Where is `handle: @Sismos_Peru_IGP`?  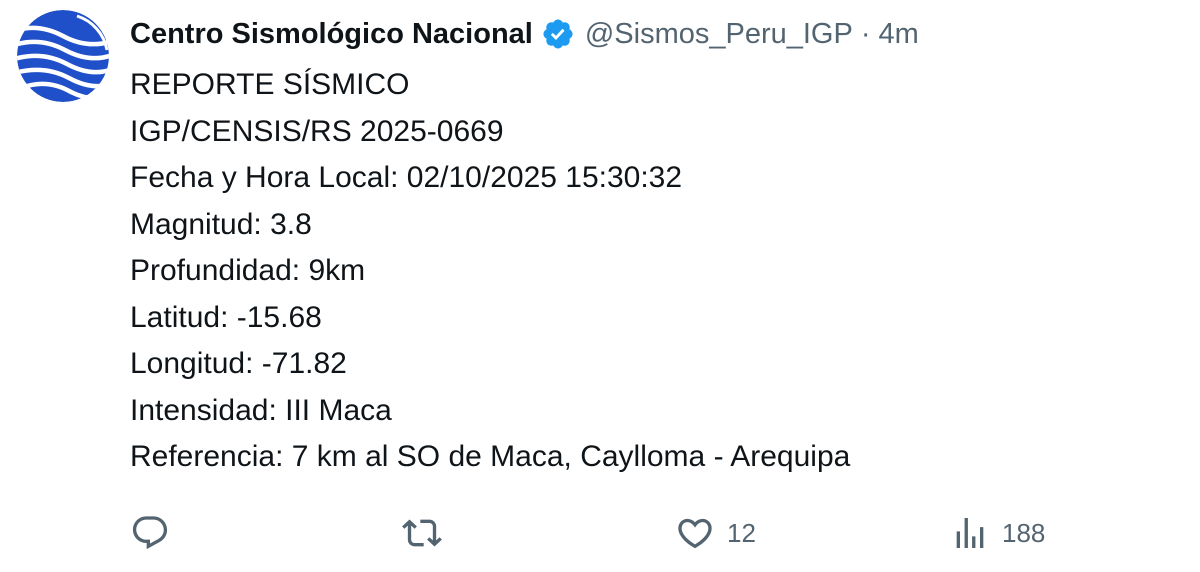 handle: @Sismos_Peru_IGP is located at coordinates (719, 34).